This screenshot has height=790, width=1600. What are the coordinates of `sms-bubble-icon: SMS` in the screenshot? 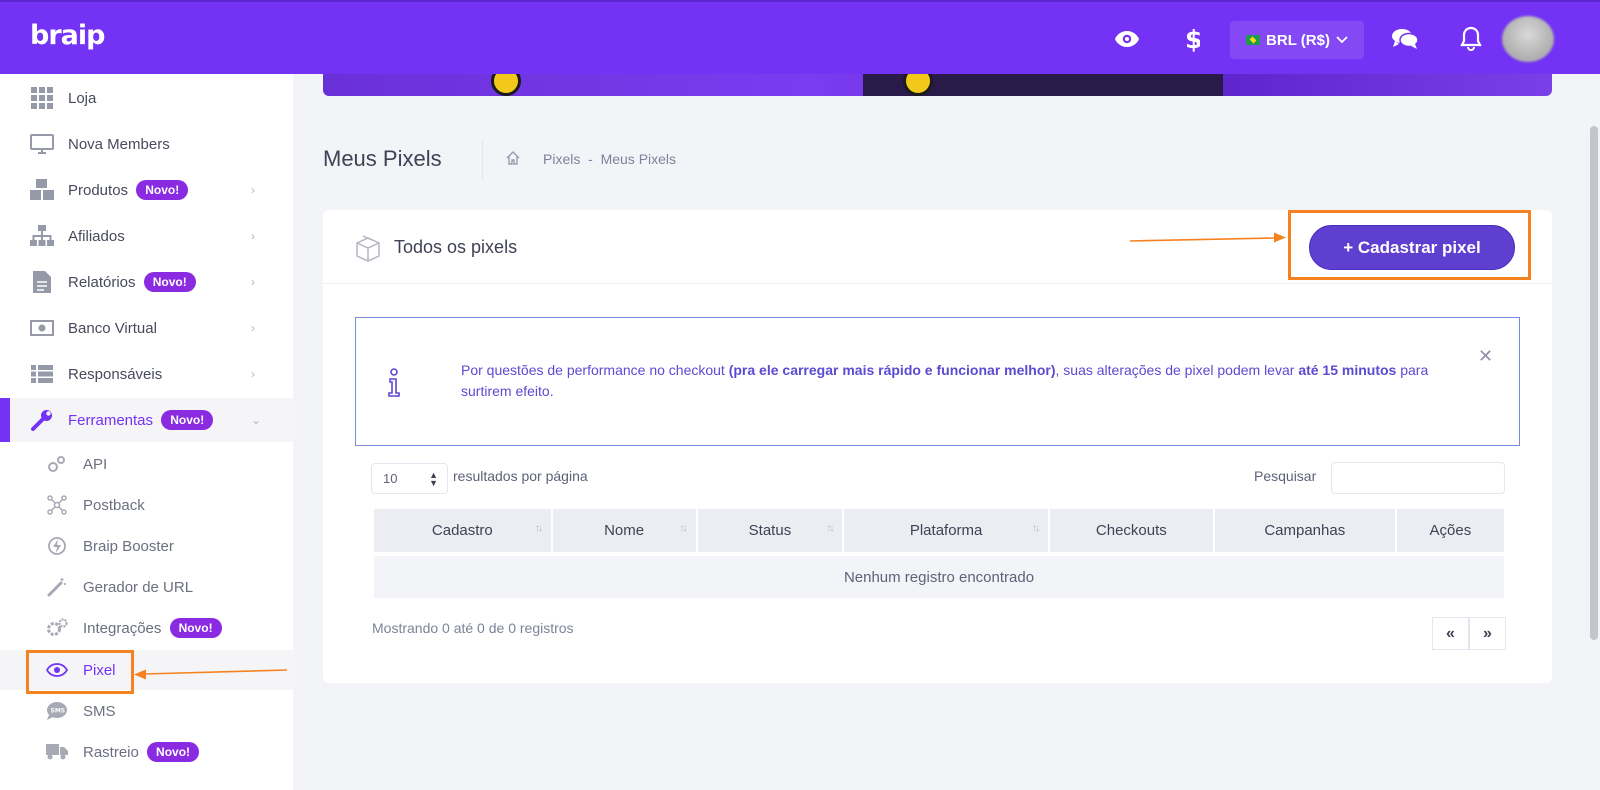 It's located at (57, 711).